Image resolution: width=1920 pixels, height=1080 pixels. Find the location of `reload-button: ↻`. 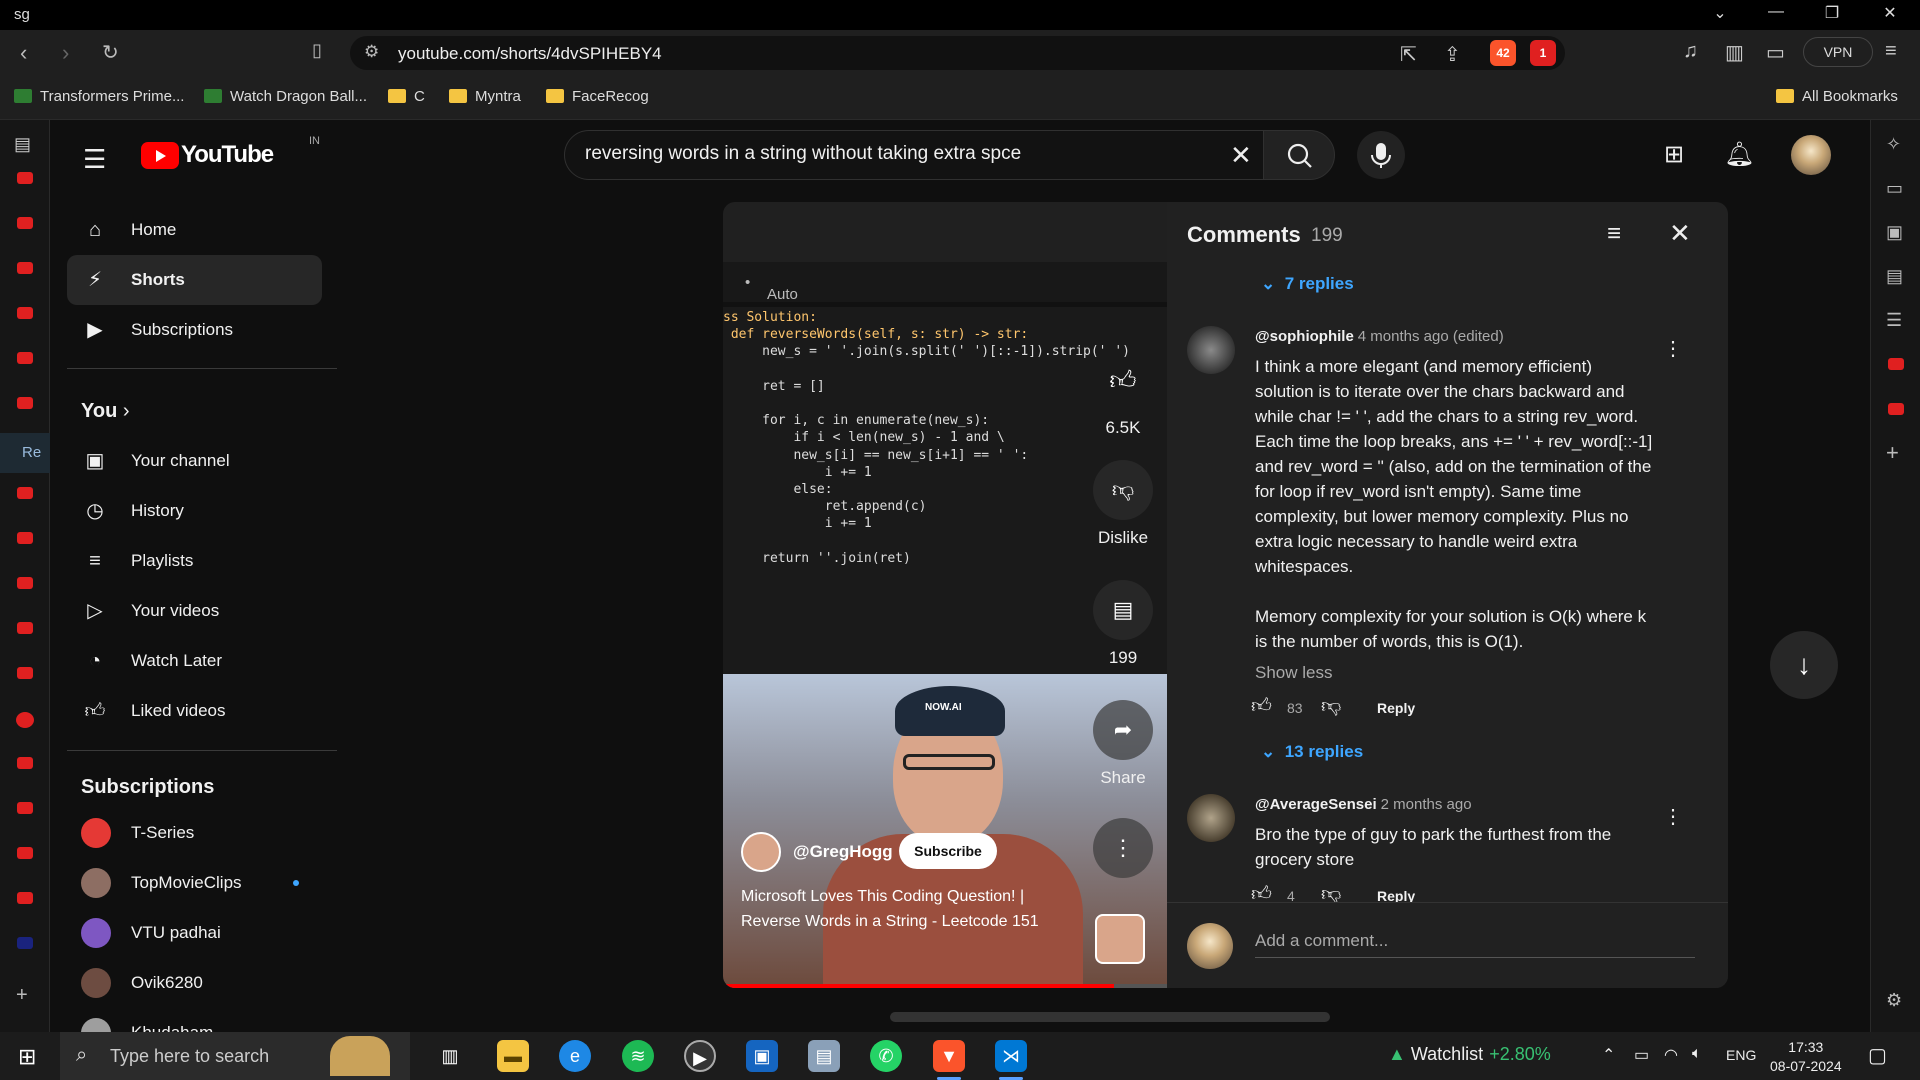

reload-button: ↻ is located at coordinates (110, 52).